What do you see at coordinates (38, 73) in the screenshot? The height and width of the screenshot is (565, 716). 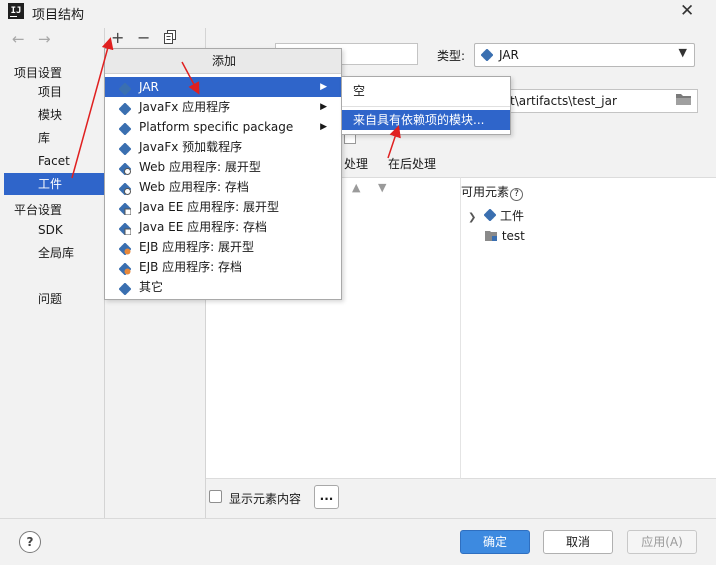 I see `project-settings-heading: 项目设置` at bounding box center [38, 73].